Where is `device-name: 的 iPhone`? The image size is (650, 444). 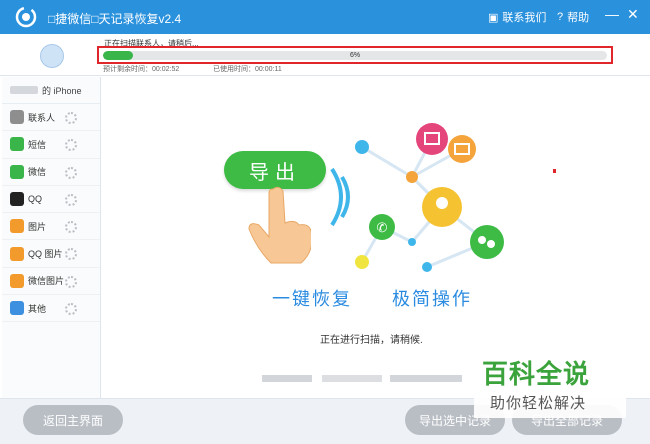 device-name: 的 iPhone is located at coordinates (51, 90).